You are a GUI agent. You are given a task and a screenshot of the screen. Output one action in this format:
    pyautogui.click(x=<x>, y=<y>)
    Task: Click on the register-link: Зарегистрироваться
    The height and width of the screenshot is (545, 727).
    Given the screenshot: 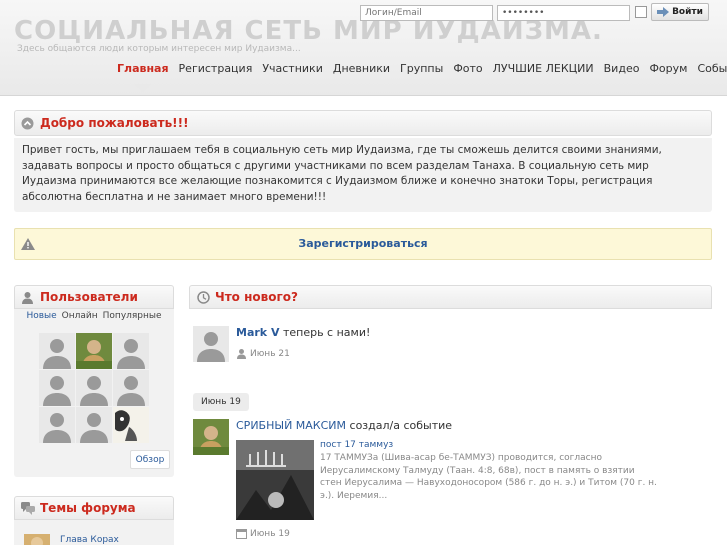 What is the action you would take?
    pyautogui.click(x=363, y=243)
    